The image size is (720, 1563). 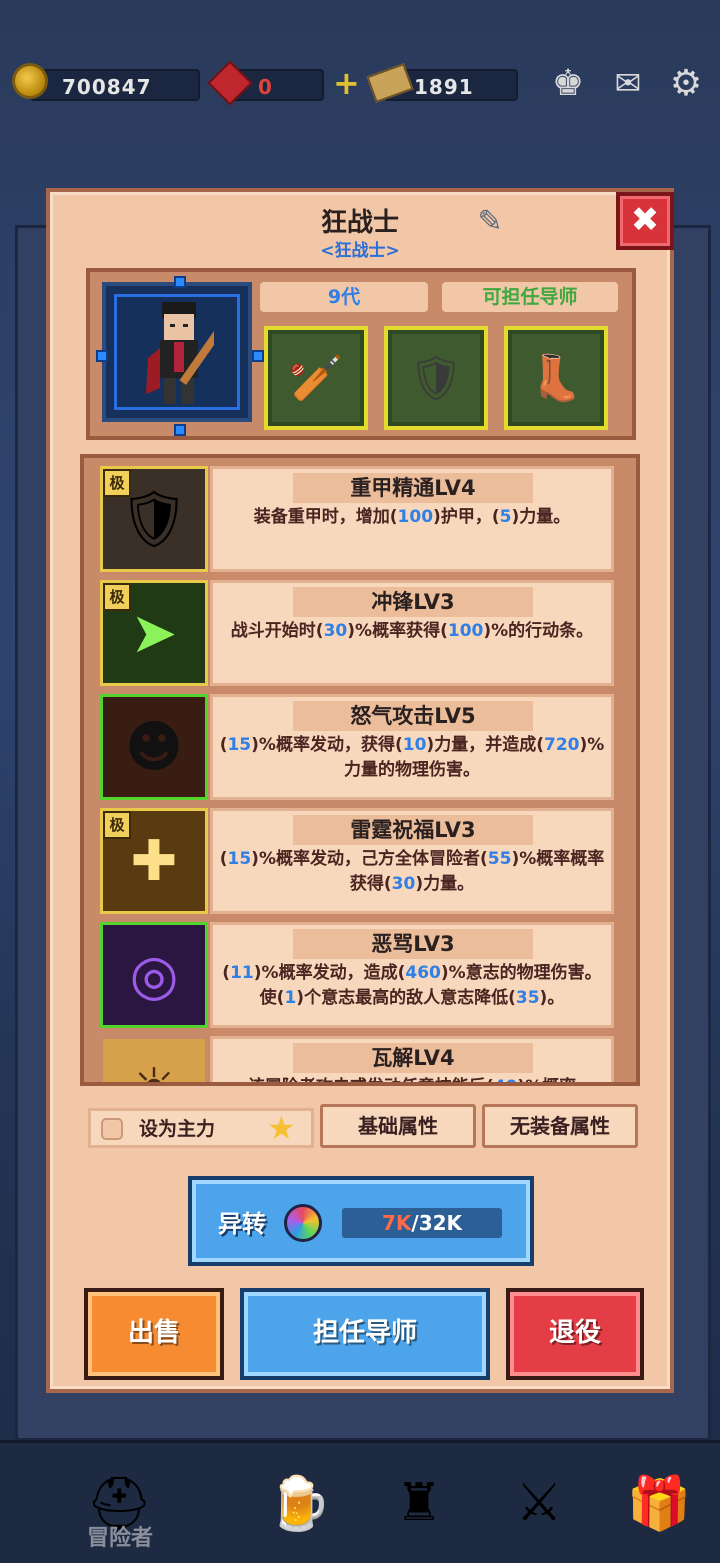 I want to click on nav-adventurer-label: 冒险者, so click(x=120, y=1536).